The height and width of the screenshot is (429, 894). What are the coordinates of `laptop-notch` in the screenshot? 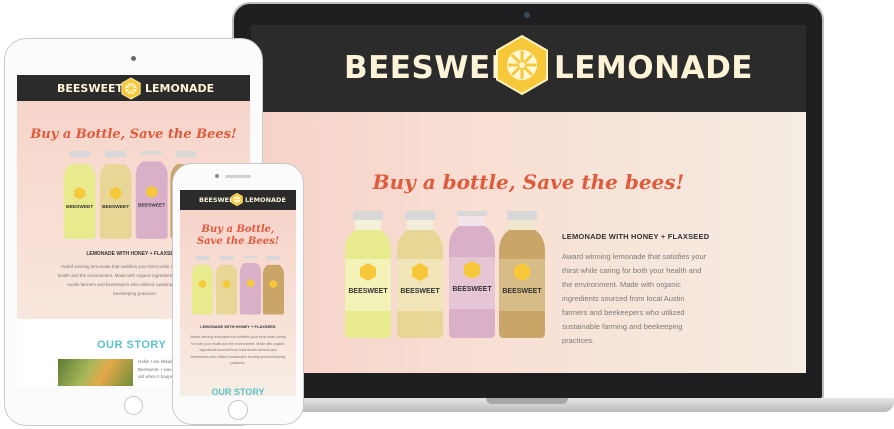 It's located at (527, 401).